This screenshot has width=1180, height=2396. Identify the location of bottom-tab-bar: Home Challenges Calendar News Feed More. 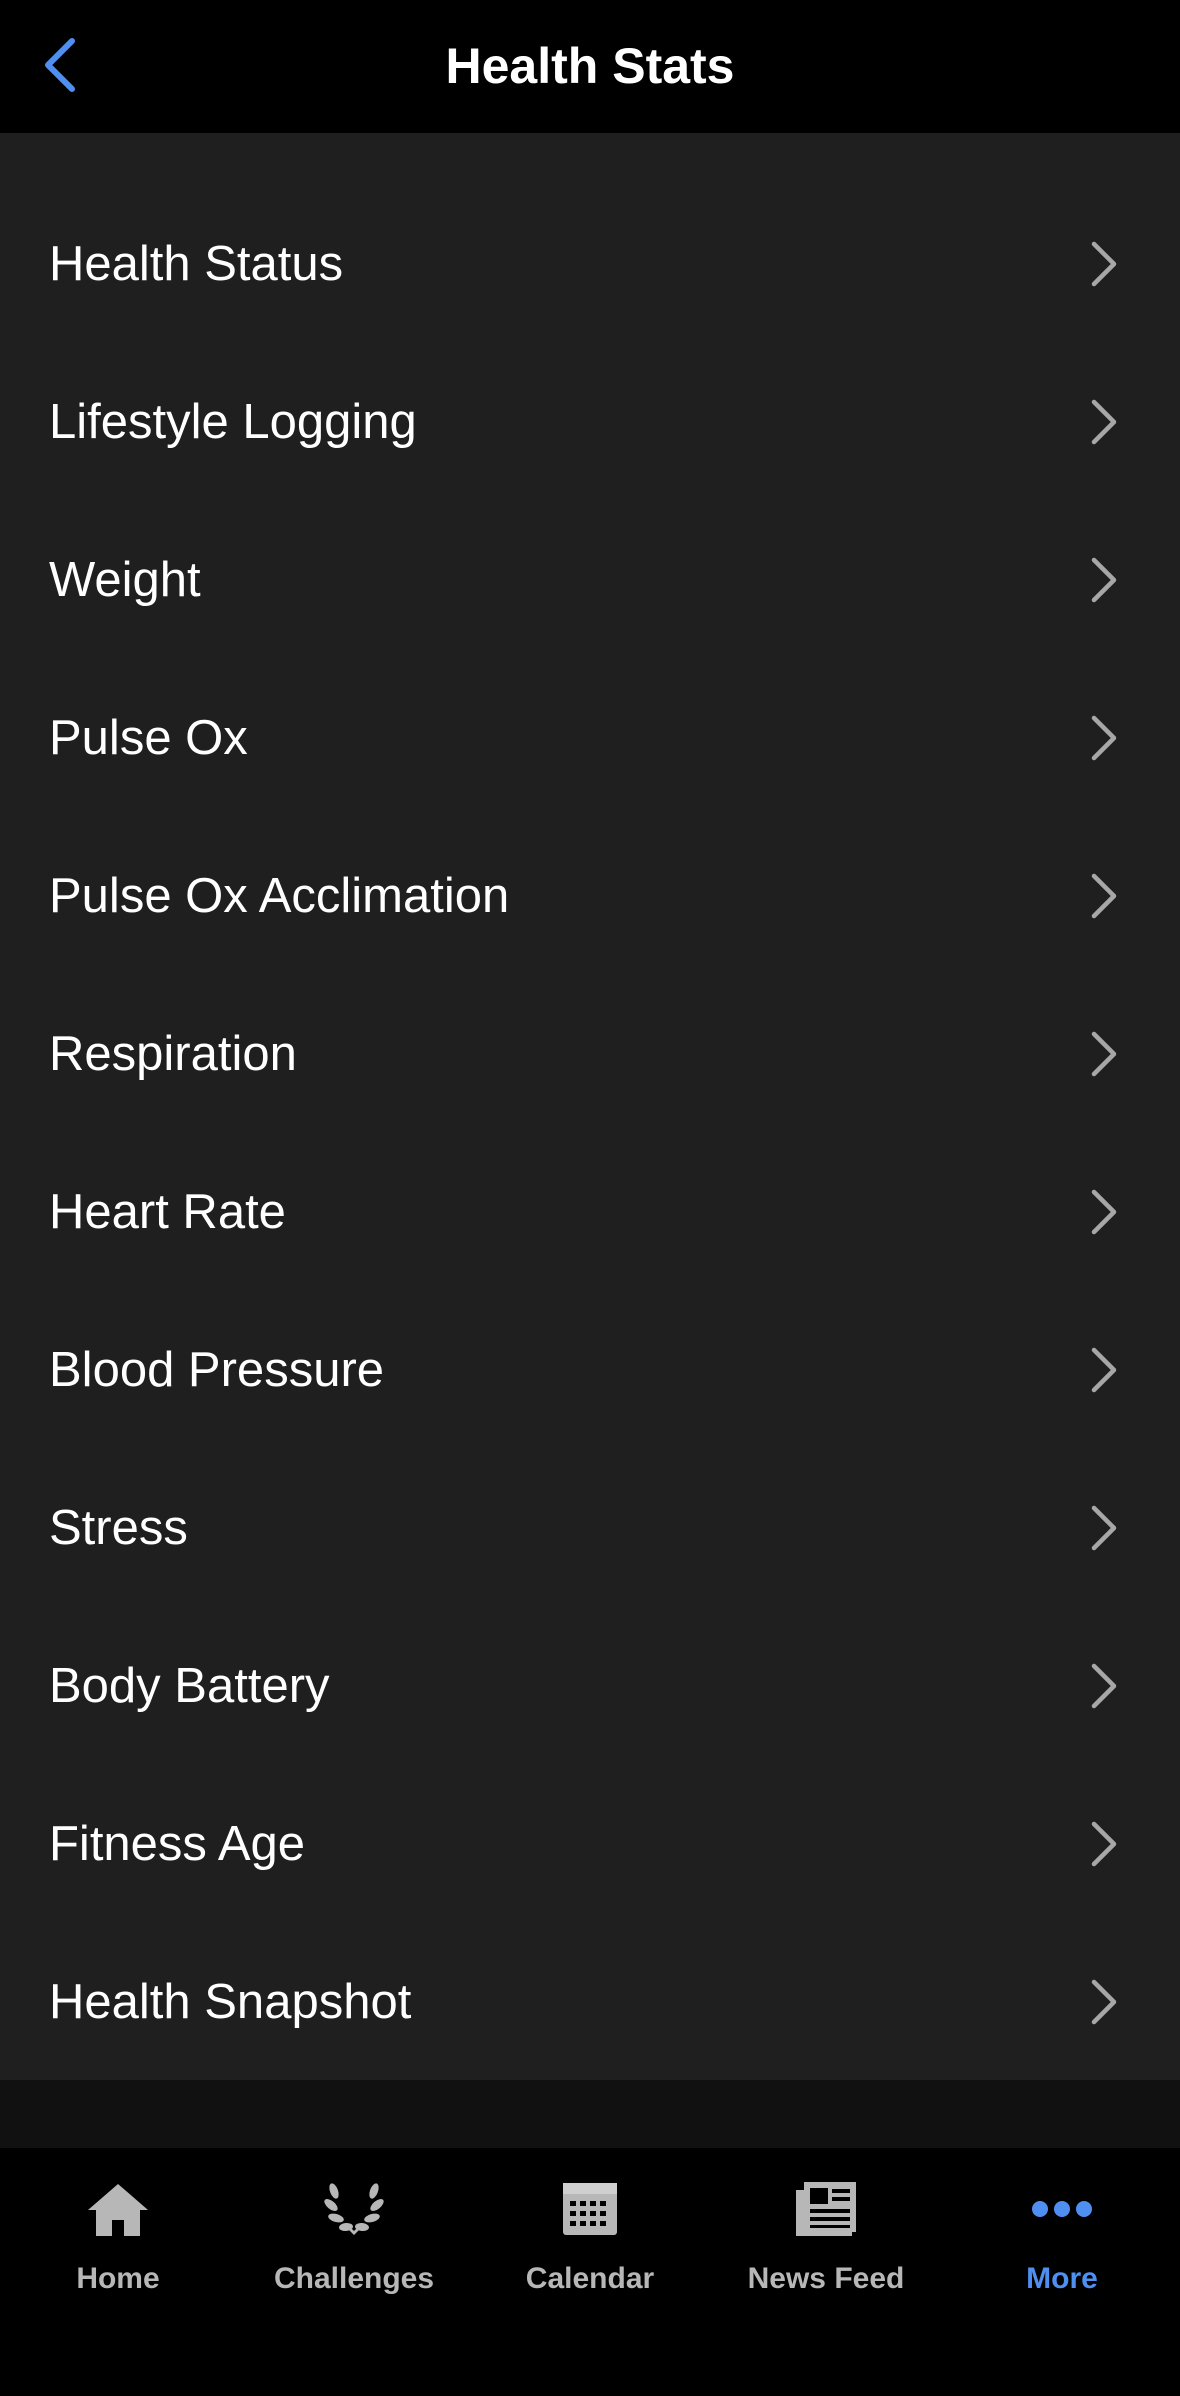
(590, 2272).